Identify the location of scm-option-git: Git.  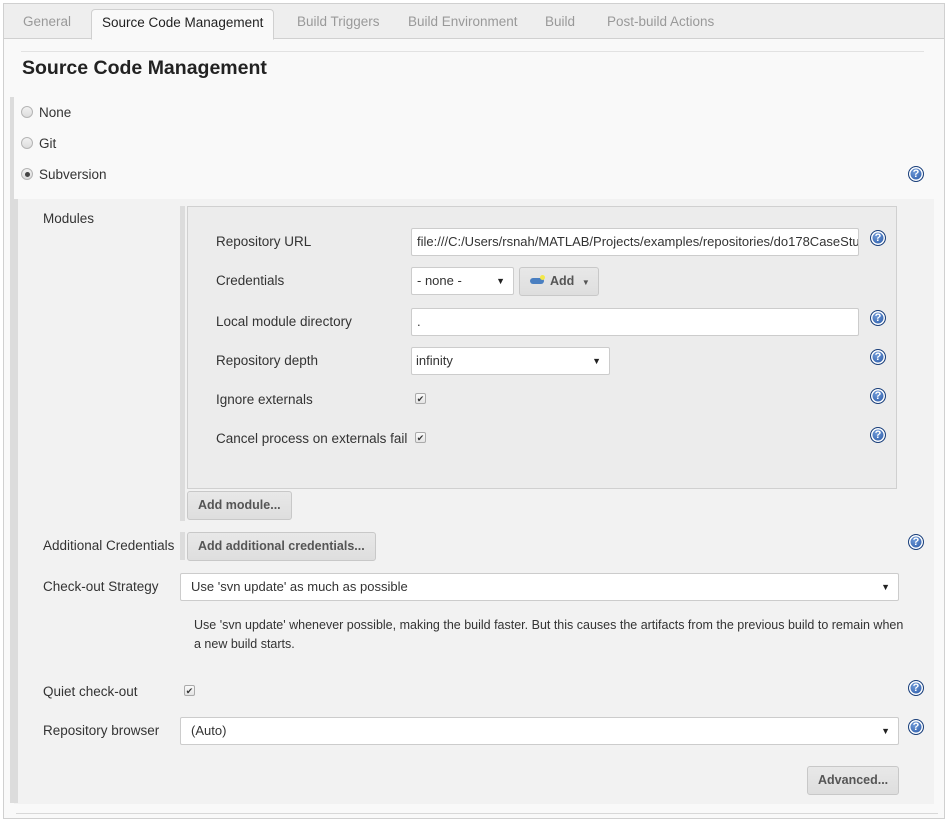
(38, 144).